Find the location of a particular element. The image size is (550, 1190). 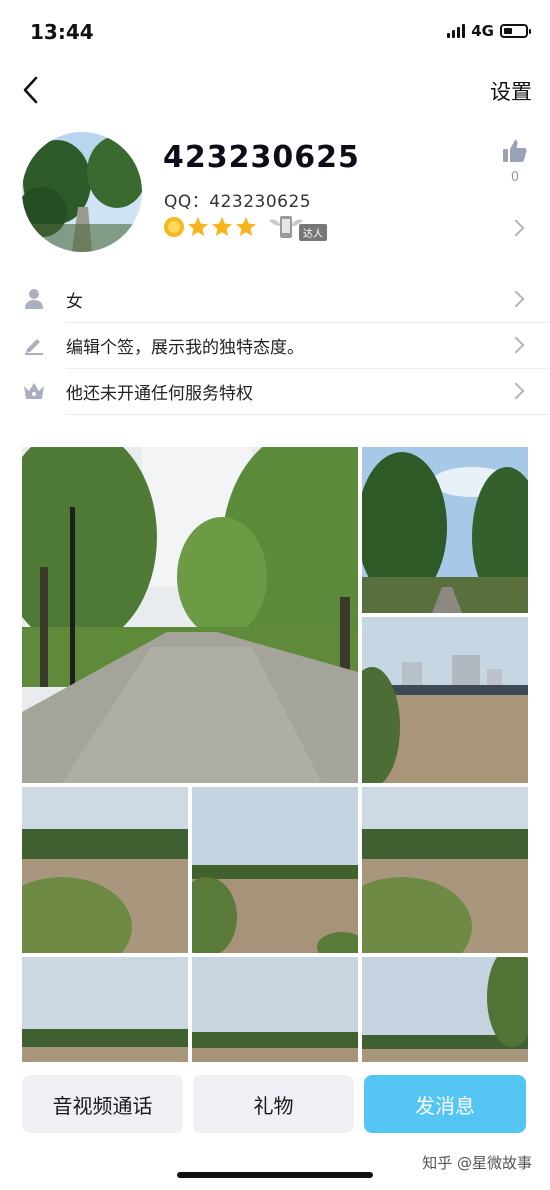

like-count: 0 is located at coordinates (515, 177).